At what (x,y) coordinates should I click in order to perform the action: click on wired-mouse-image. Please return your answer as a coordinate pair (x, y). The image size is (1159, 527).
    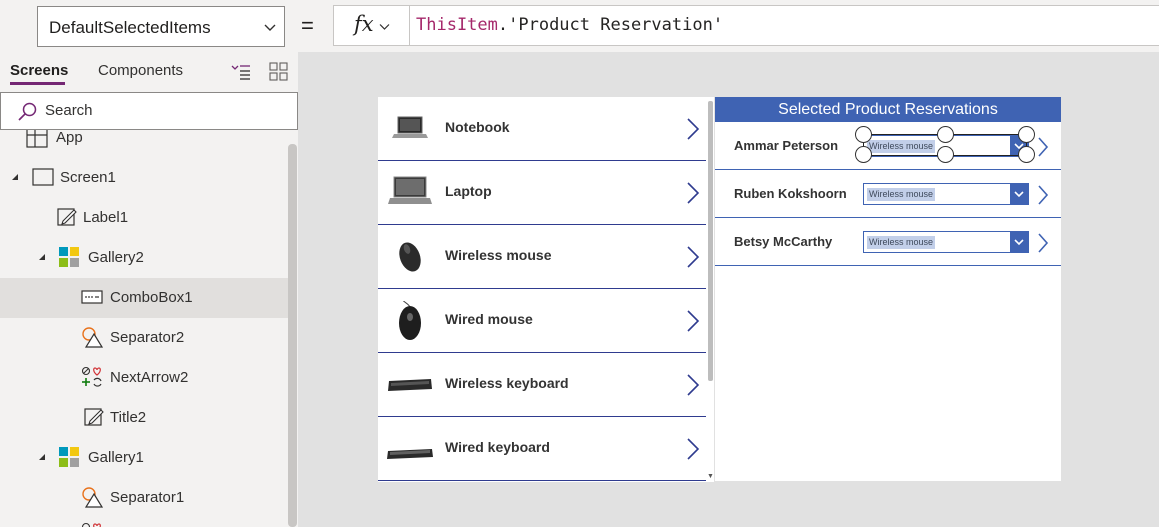
    Looking at the image, I should click on (410, 320).